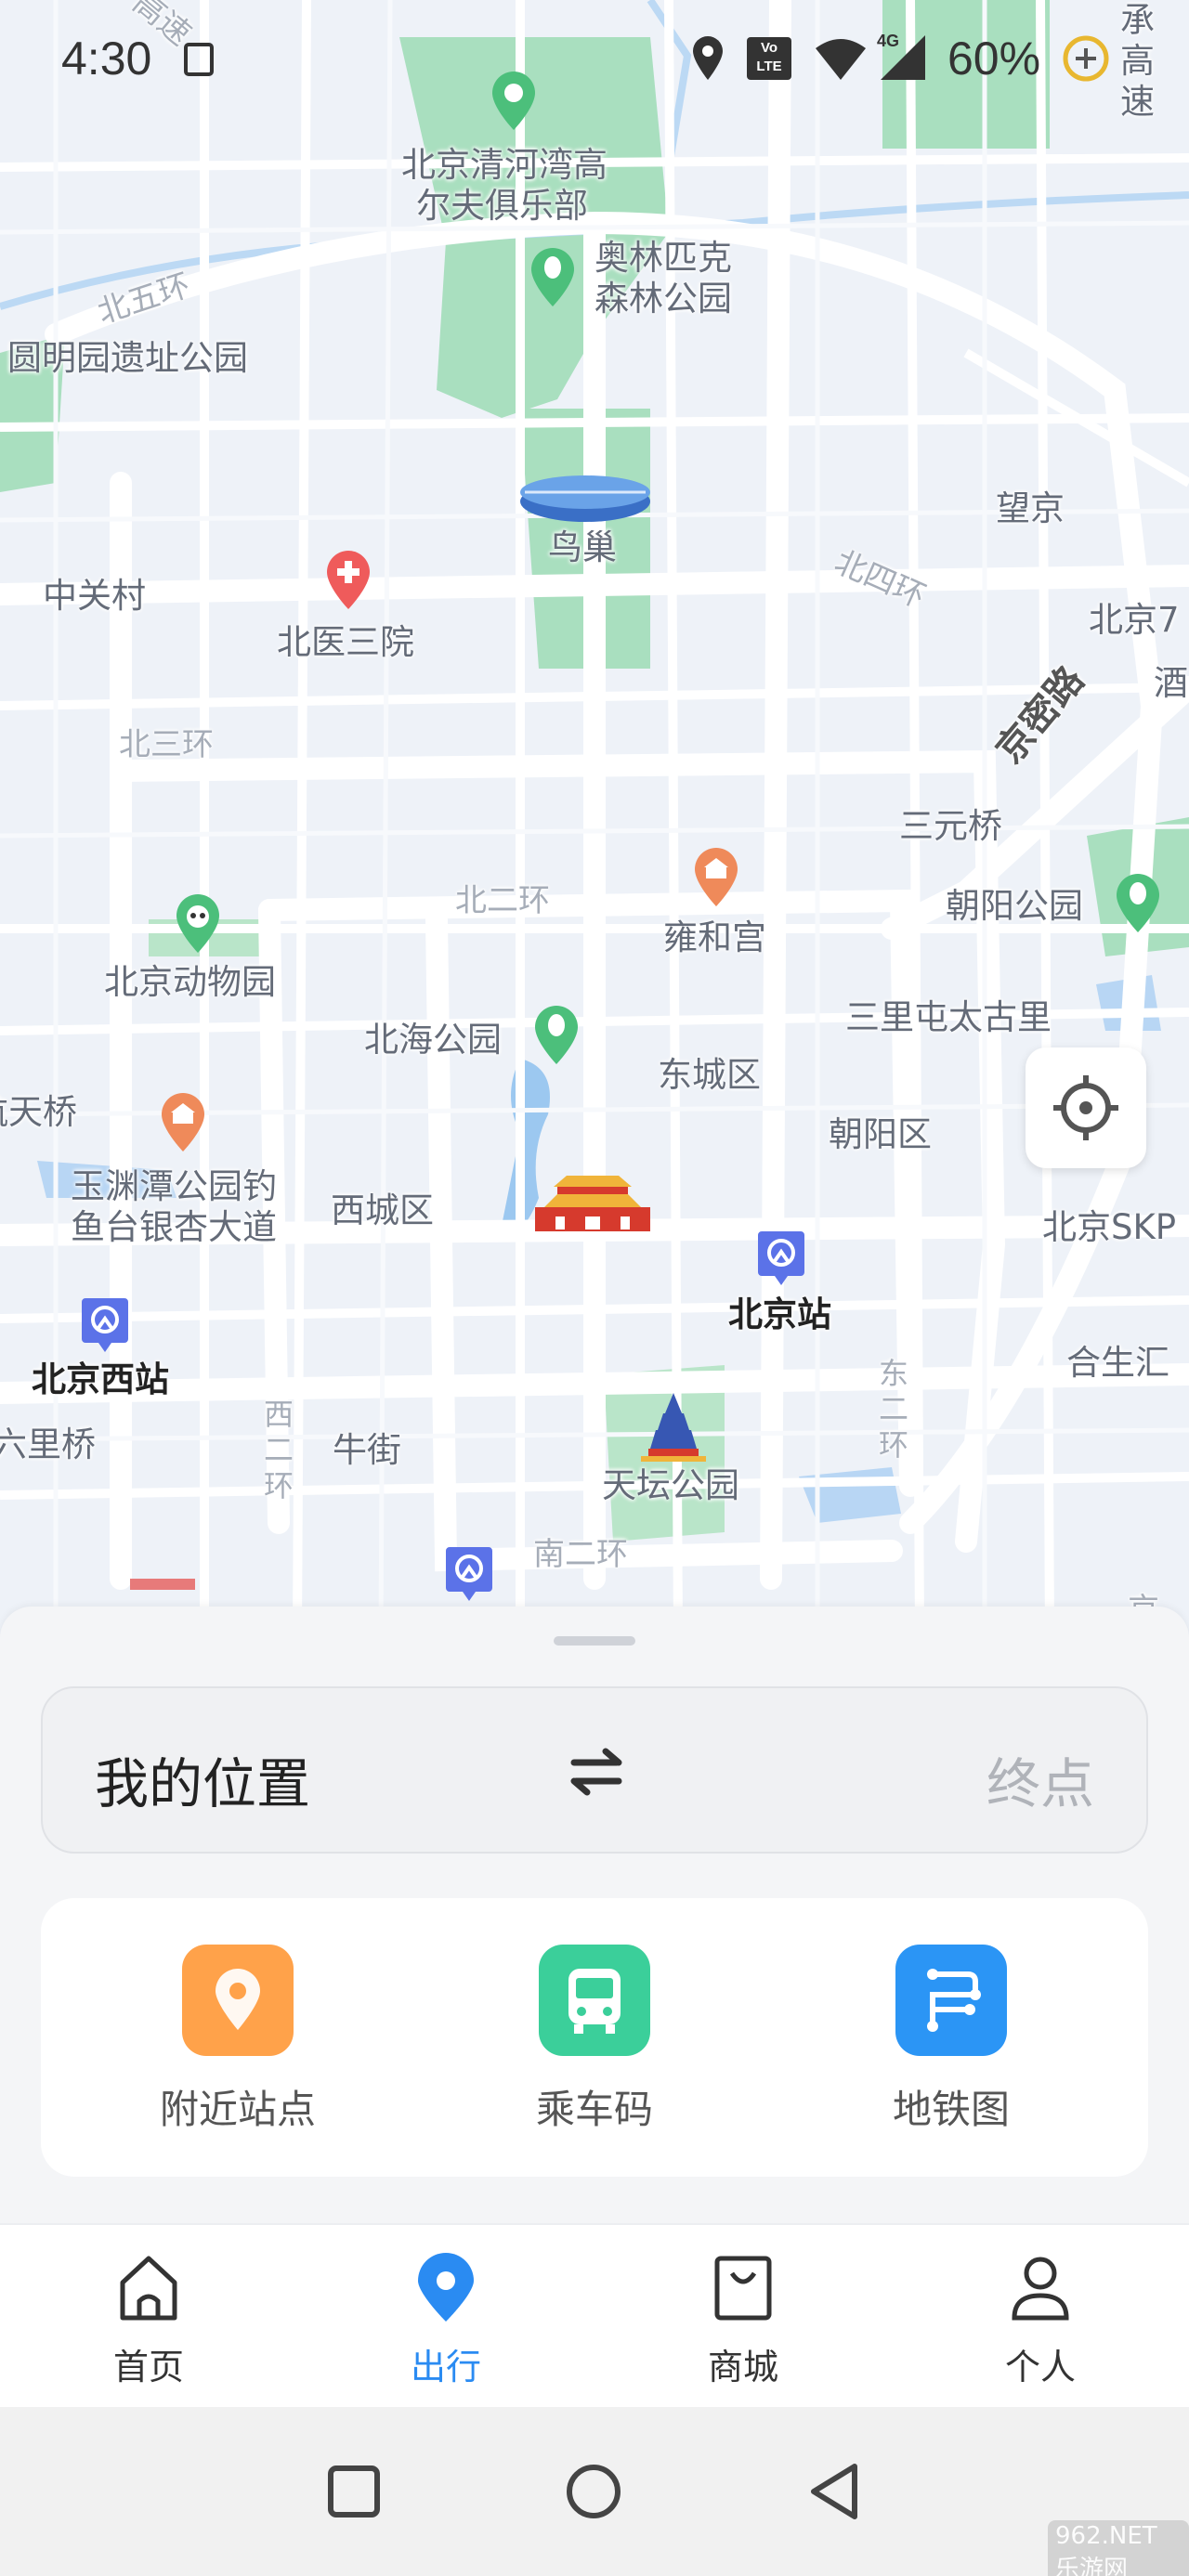 This screenshot has width=1189, height=2576. Describe the element at coordinates (715, 938) in the screenshot. I see `poi-label: 雍和宫` at that location.